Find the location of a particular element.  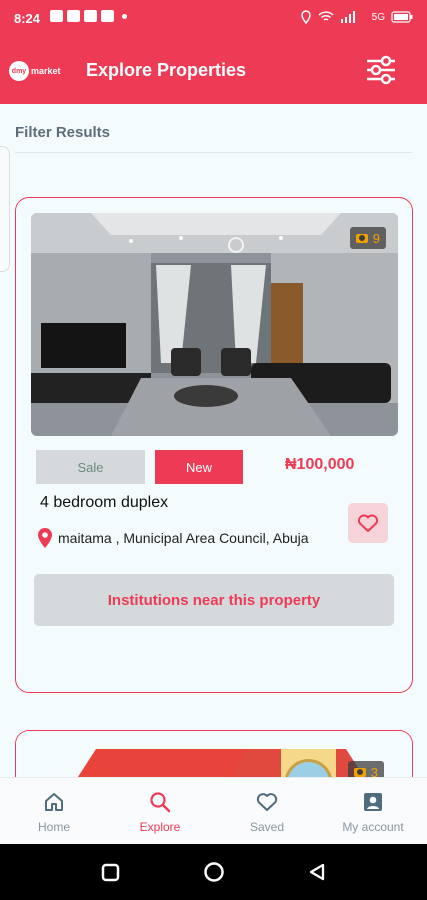

nav-home: Home is located at coordinates (54, 812).